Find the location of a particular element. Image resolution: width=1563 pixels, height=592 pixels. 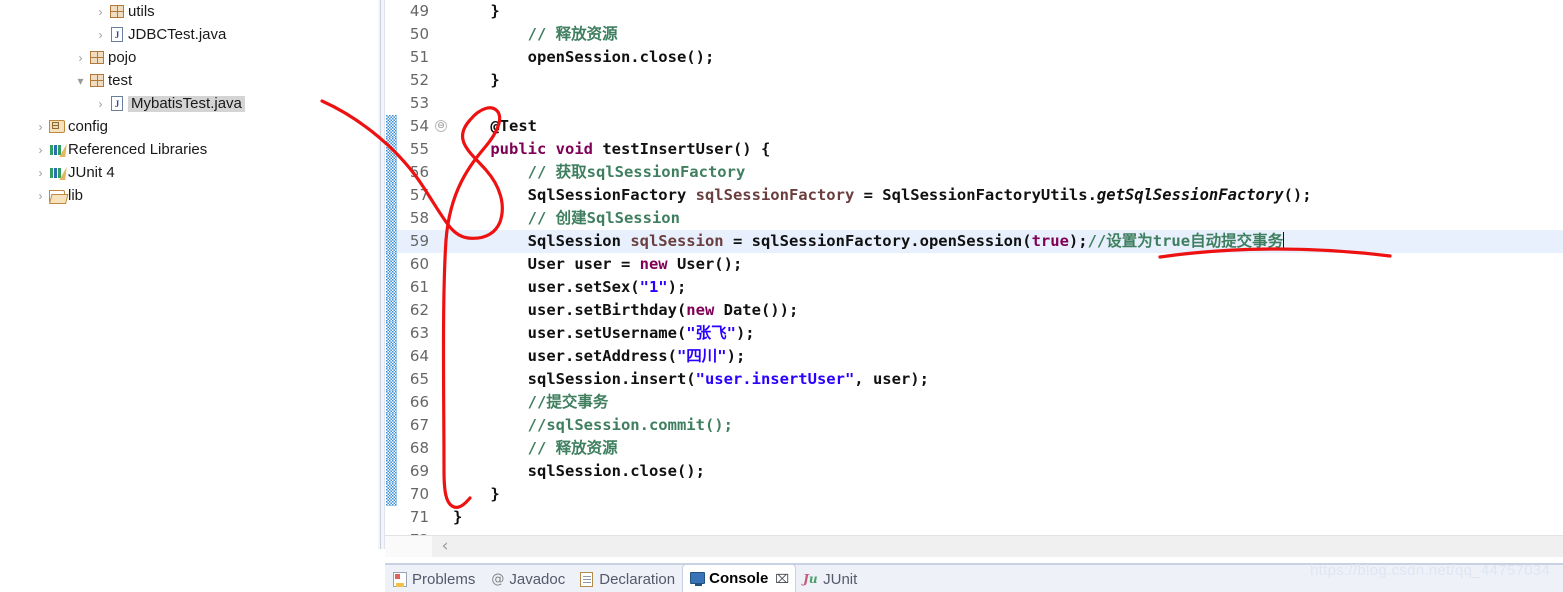

code-token: //提交事务 is located at coordinates (531, 402).